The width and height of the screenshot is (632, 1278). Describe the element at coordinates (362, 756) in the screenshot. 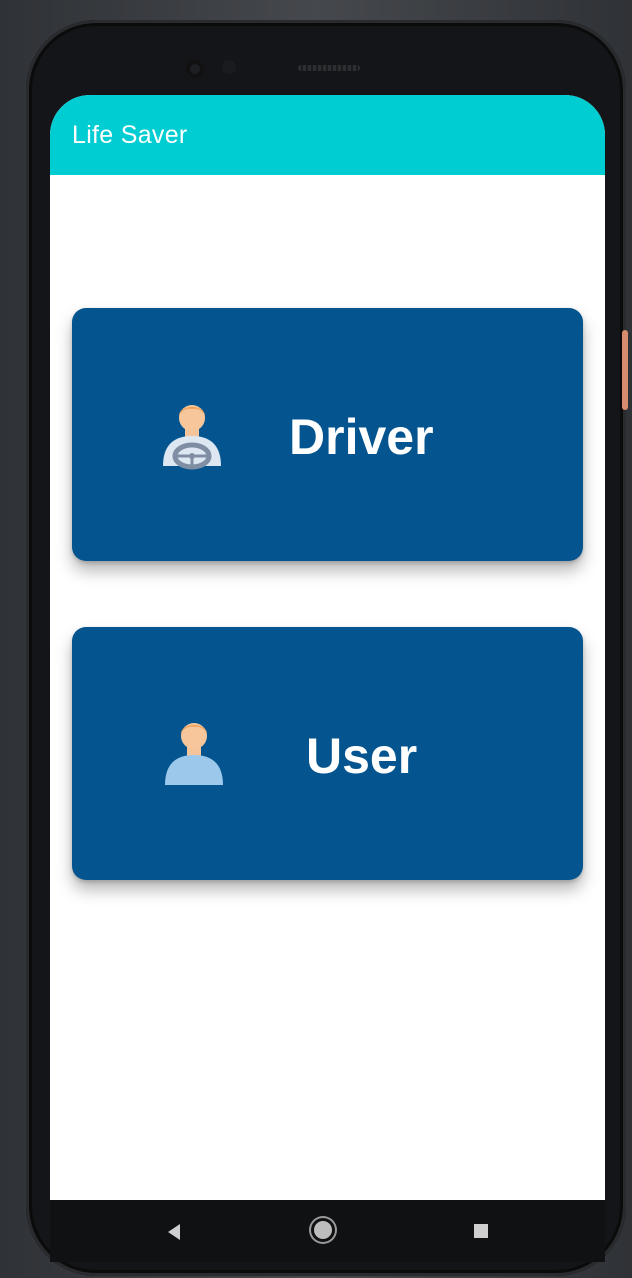

I see `user-label: User` at that location.